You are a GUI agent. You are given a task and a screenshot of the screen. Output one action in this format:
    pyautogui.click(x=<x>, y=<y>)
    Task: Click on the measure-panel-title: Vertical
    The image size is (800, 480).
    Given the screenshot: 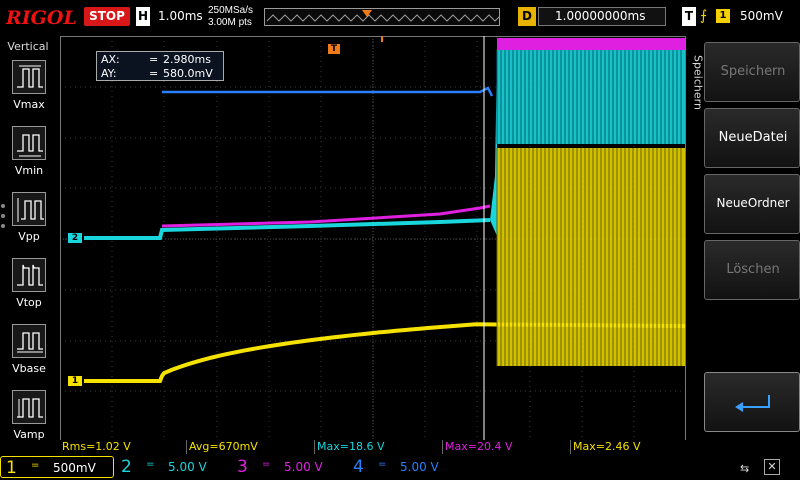 What is the action you would take?
    pyautogui.click(x=28, y=46)
    